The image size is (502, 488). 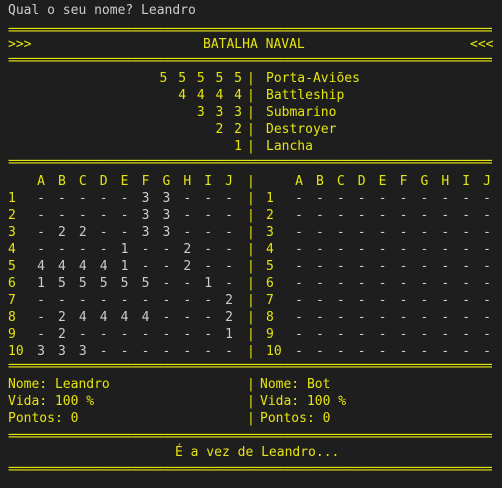 I want to click on bot-row-label: 5, so click(x=270, y=266).